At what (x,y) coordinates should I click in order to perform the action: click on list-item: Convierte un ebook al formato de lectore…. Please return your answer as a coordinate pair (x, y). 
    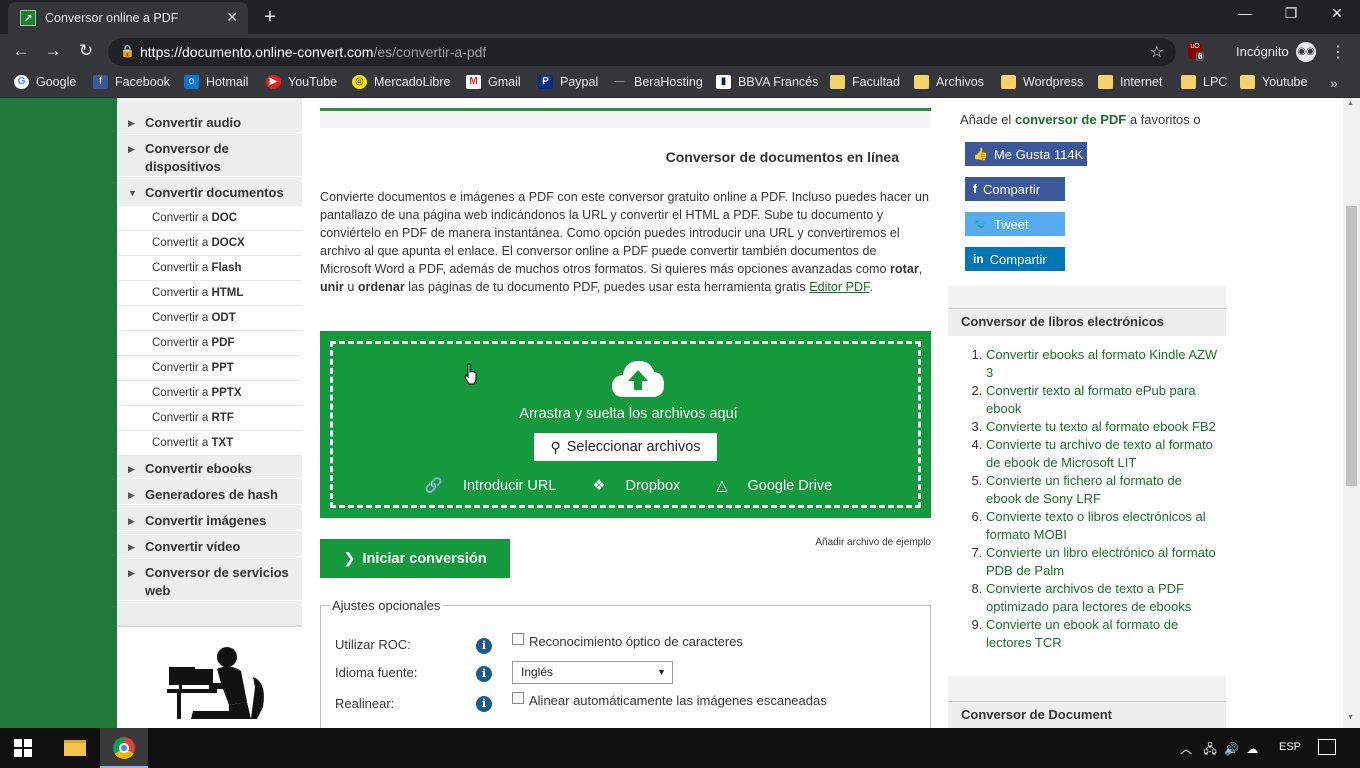
    Looking at the image, I should click on (1102, 634).